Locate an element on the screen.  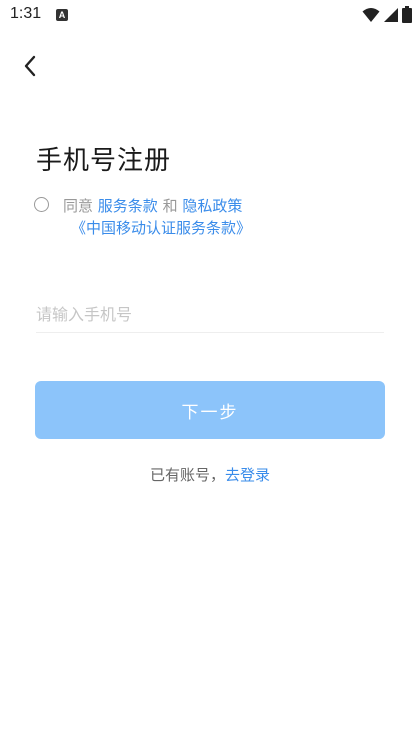
terms-of-service-link: 服务条款 is located at coordinates (128, 206).